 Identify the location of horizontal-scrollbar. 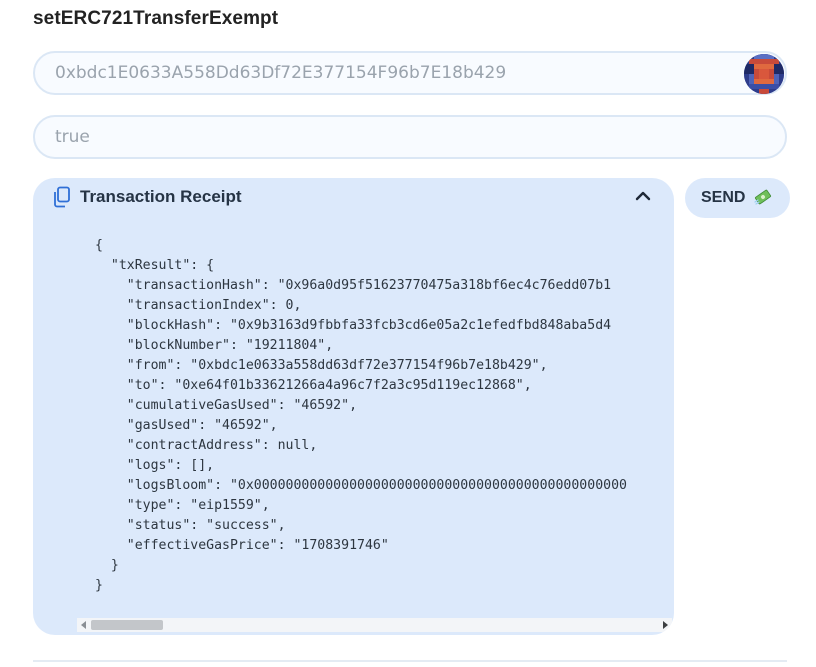
(374, 625).